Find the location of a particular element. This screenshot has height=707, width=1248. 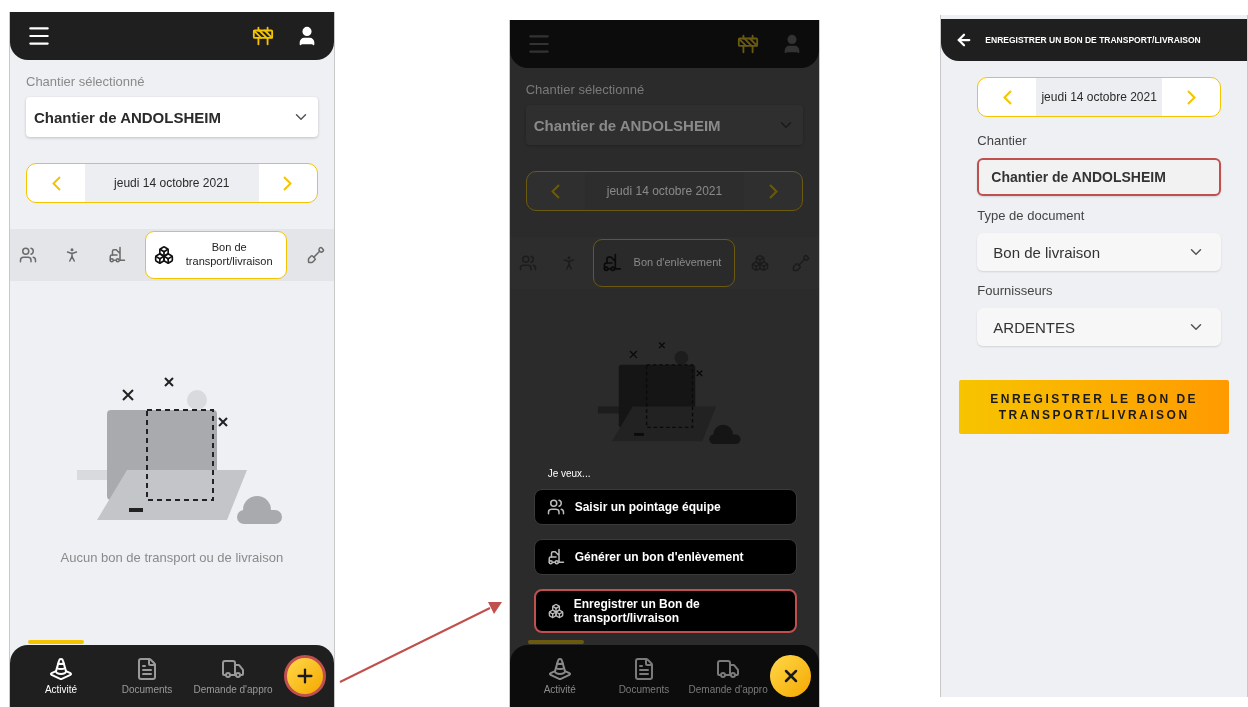

text-field: Chantier de ANDOLSHEIM is located at coordinates (1099, 177).